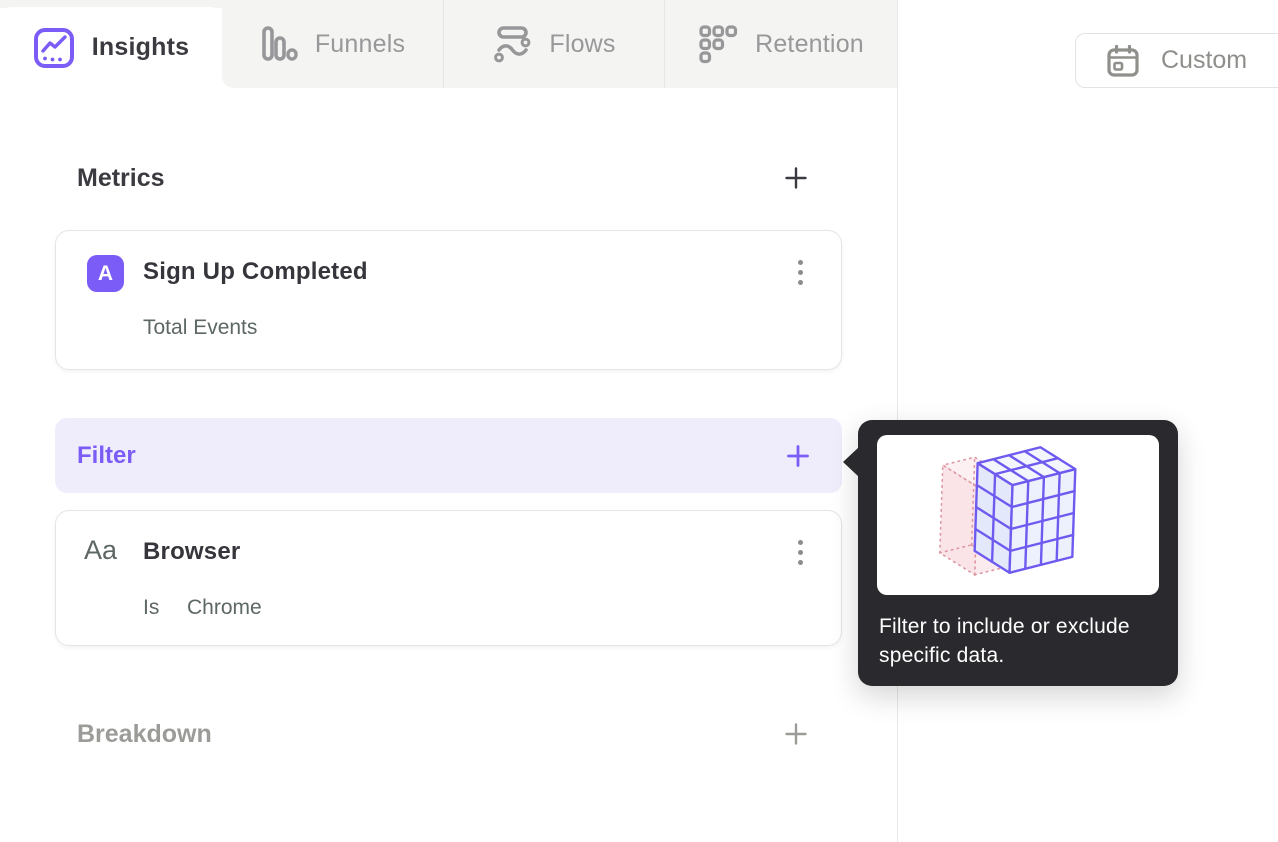  What do you see at coordinates (851, 462) in the screenshot?
I see `tooltip-arrow-icon` at bounding box center [851, 462].